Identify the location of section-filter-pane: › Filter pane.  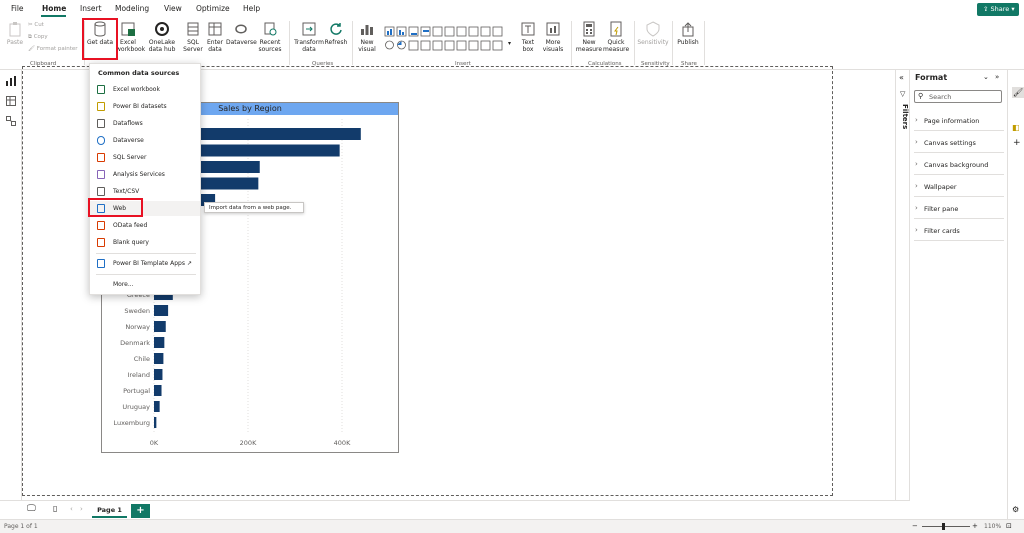
(959, 208).